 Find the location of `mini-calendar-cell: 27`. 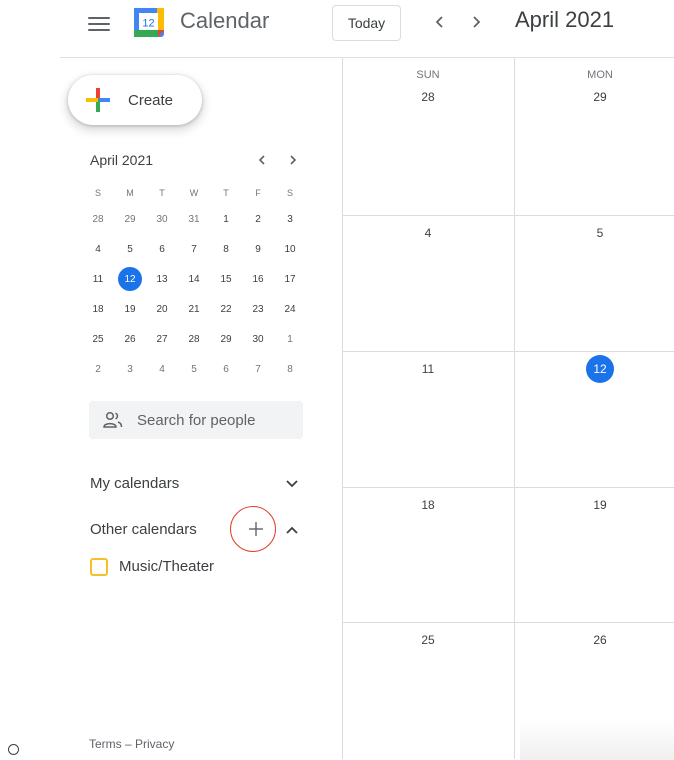

mini-calendar-cell: 27 is located at coordinates (162, 339).